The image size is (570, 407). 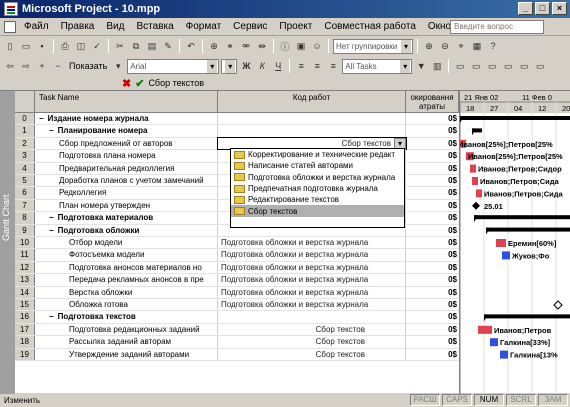 What do you see at coordinates (154, 26) in the screenshot?
I see `menu-item-3: Вставка` at bounding box center [154, 26].